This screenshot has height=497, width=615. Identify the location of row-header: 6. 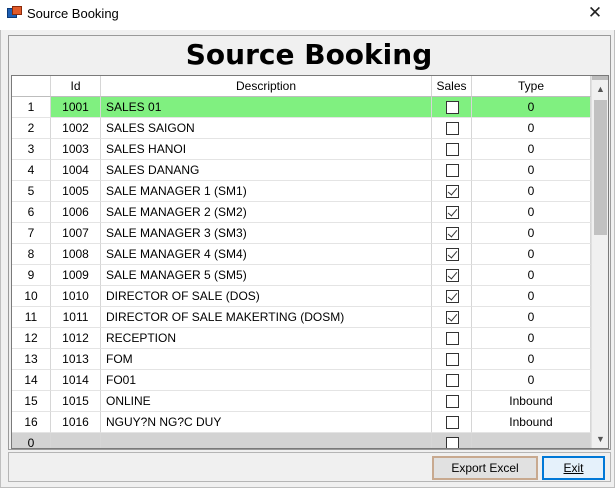
(31, 212).